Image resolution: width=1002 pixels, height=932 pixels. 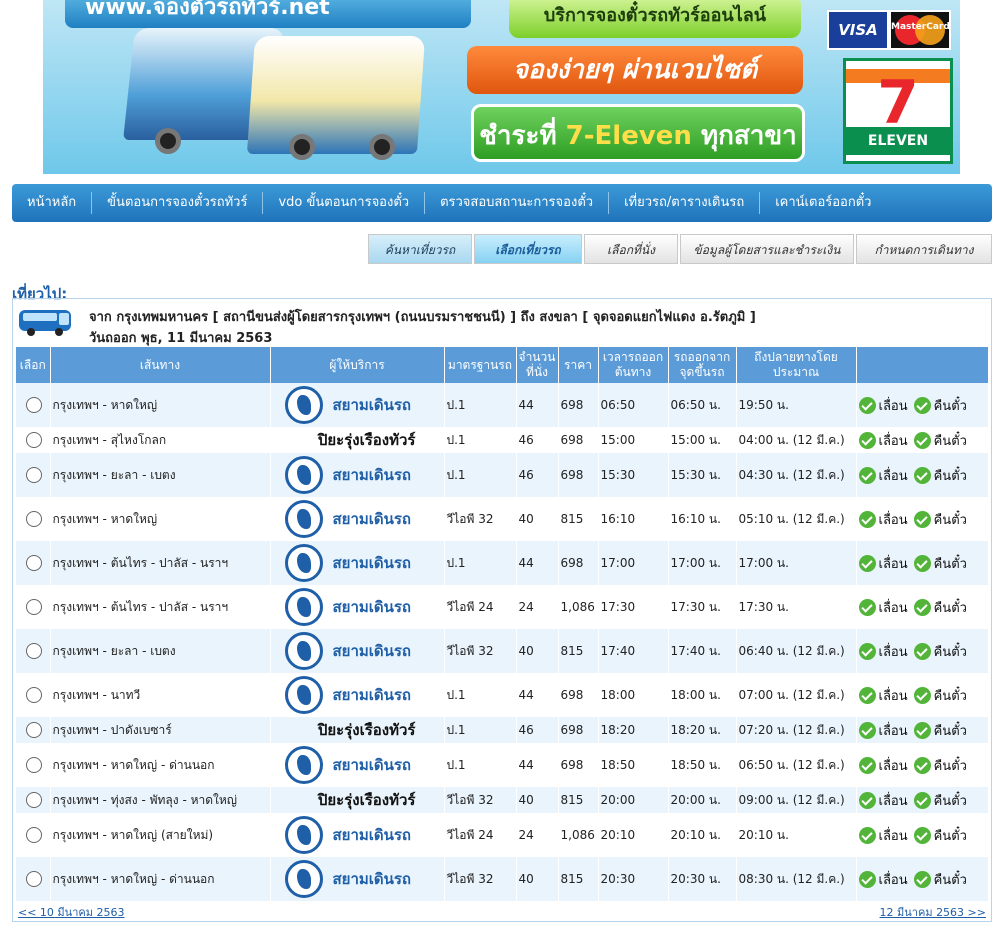 What do you see at coordinates (372, 405) in the screenshot?
I see `operator-name: สยามเดินรถ` at bounding box center [372, 405].